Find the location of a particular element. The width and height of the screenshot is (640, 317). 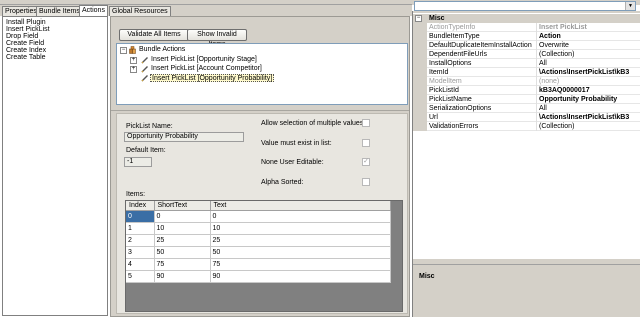

chevron-down-icon: ▼ is located at coordinates (630, 6).